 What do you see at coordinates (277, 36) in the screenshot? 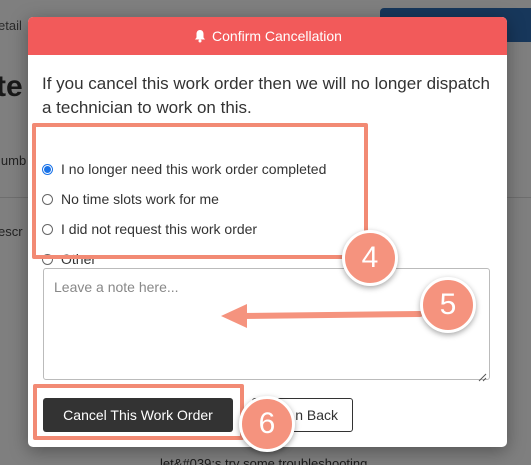
I see `modal-title: Confirm Cancellation` at bounding box center [277, 36].